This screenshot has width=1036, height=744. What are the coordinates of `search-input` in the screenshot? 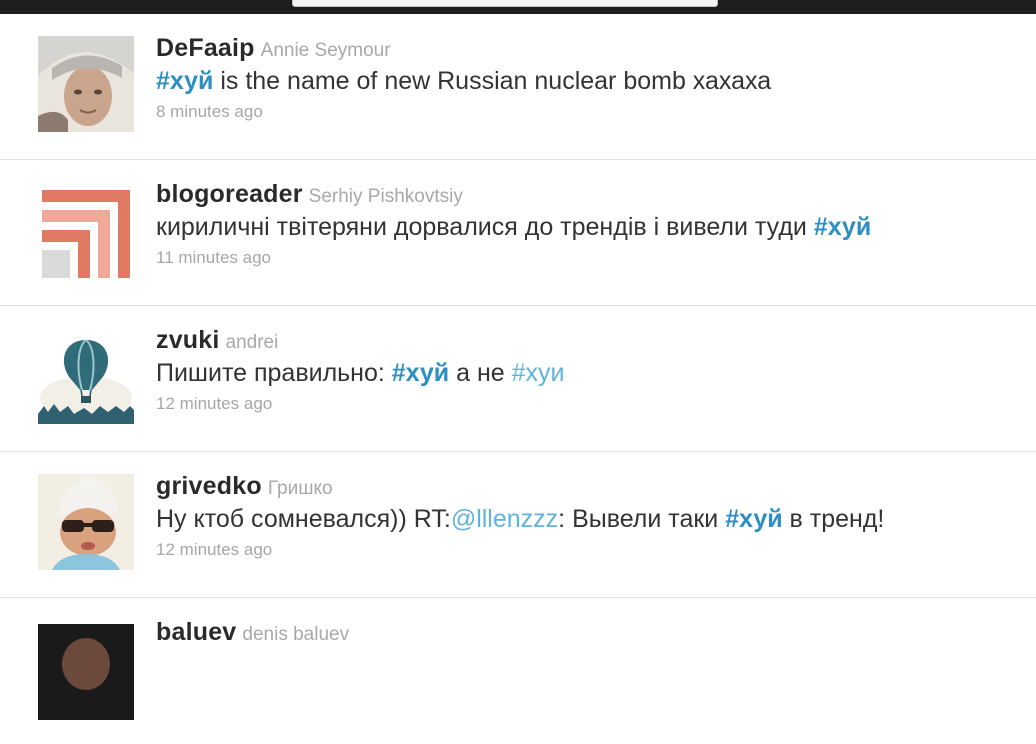 It's located at (505, 3).